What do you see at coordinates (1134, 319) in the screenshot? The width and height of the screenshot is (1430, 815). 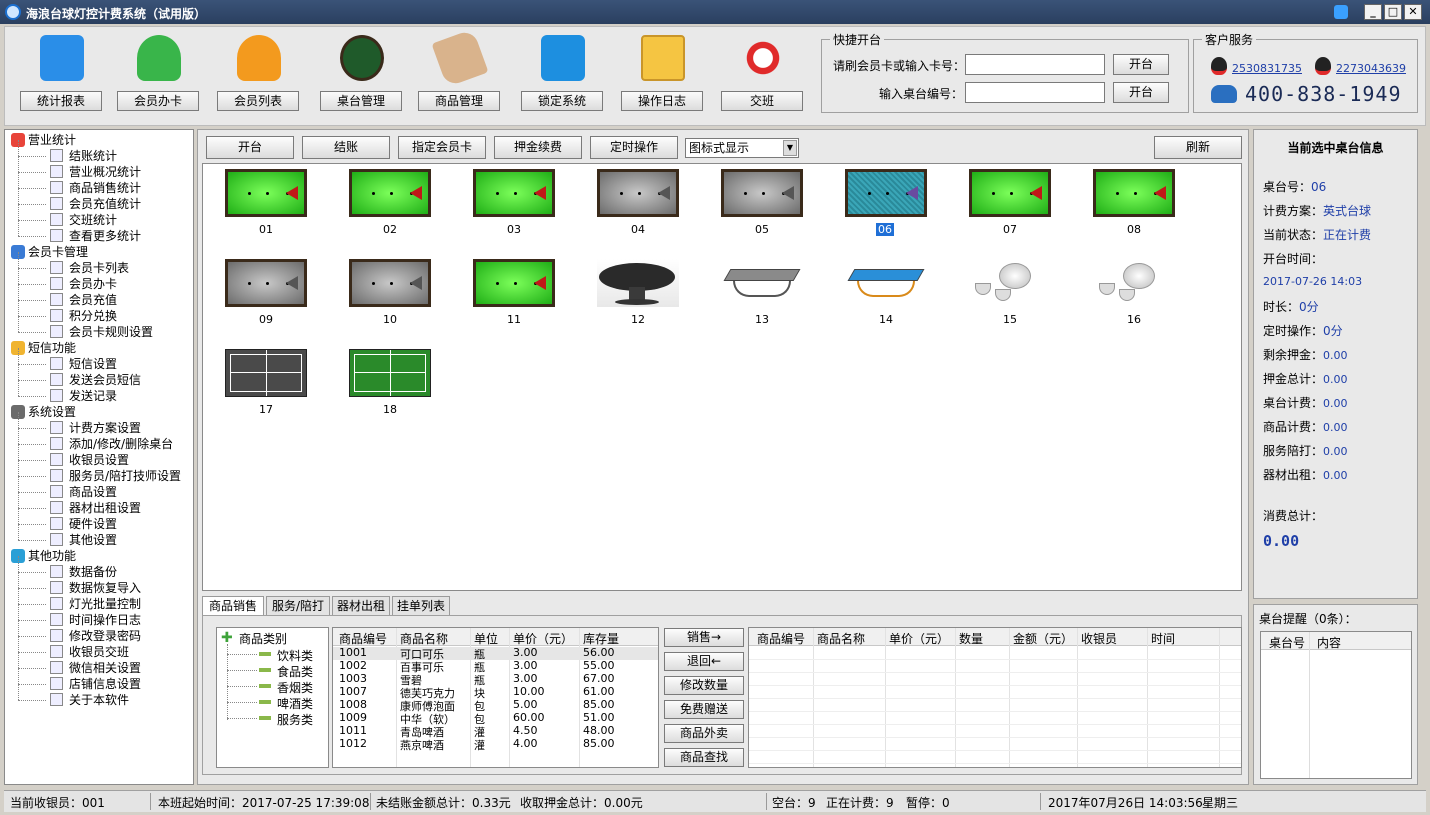 I see `table-number: 16` at bounding box center [1134, 319].